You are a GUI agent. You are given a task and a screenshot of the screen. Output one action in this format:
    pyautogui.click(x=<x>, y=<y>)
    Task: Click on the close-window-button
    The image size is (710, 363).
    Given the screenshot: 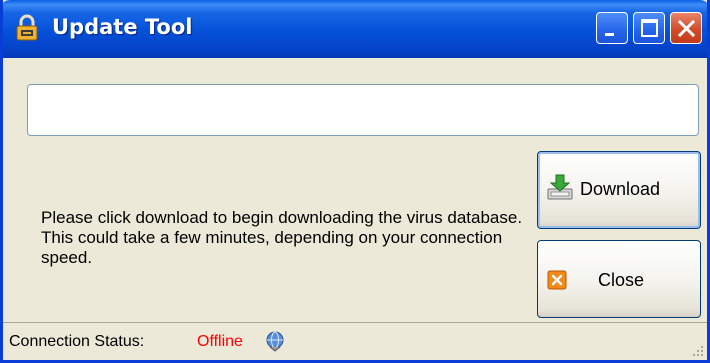 What is the action you would take?
    pyautogui.click(x=686, y=28)
    